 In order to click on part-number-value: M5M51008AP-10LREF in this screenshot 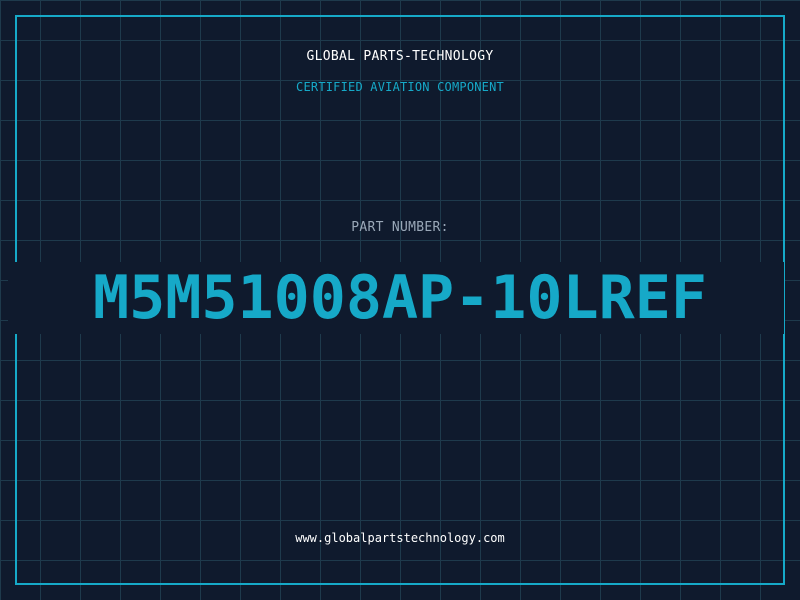, I will do `click(400, 298)`.